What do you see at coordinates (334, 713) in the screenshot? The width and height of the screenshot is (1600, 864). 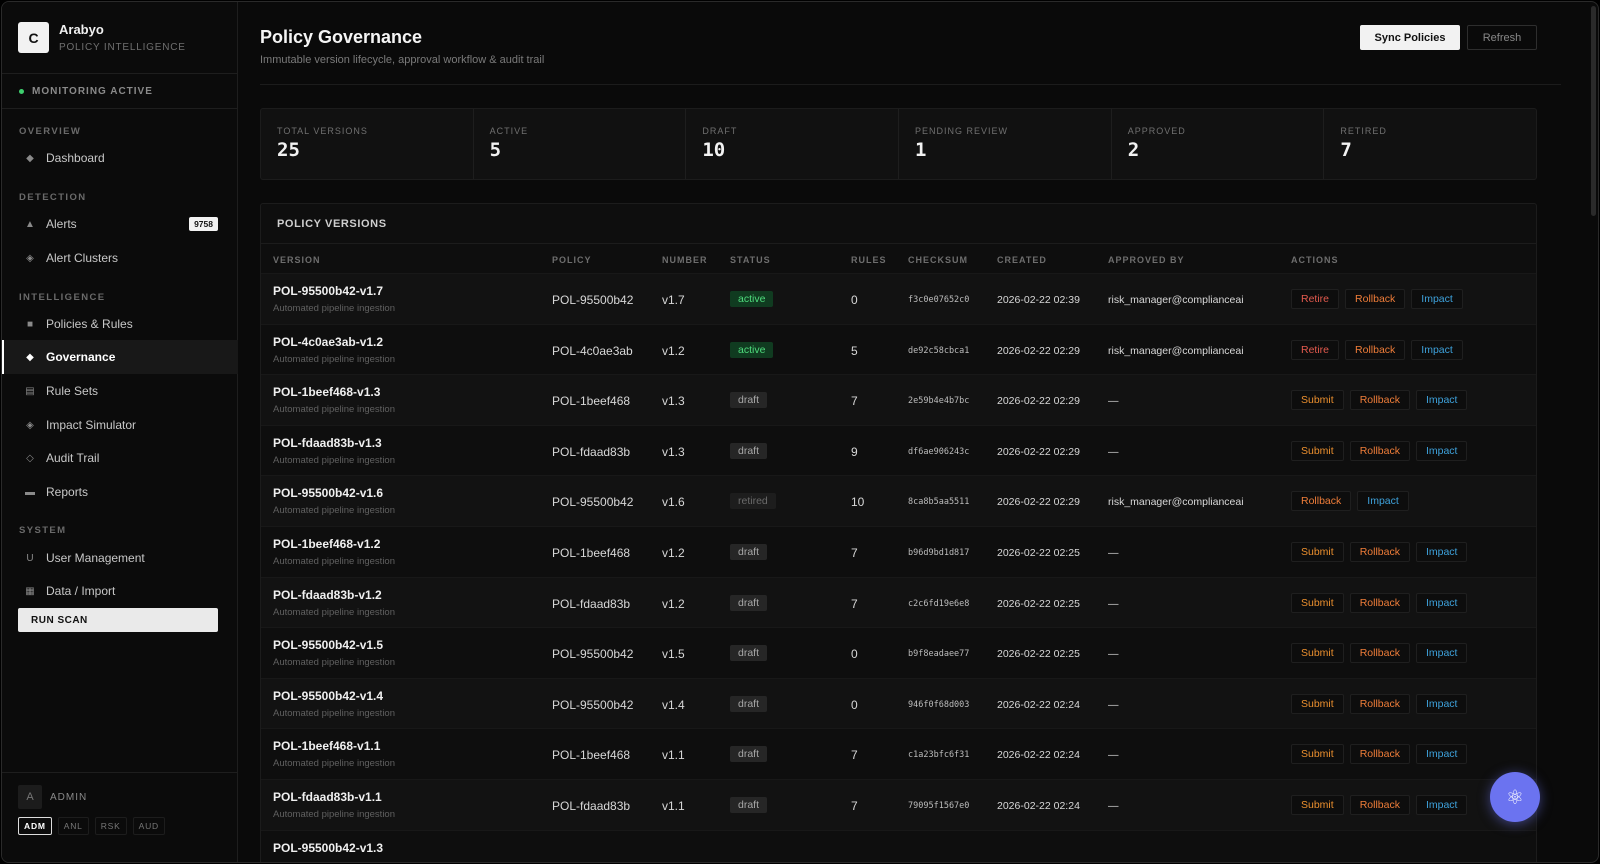 I see `version-description: Automated pipeline ingestion` at bounding box center [334, 713].